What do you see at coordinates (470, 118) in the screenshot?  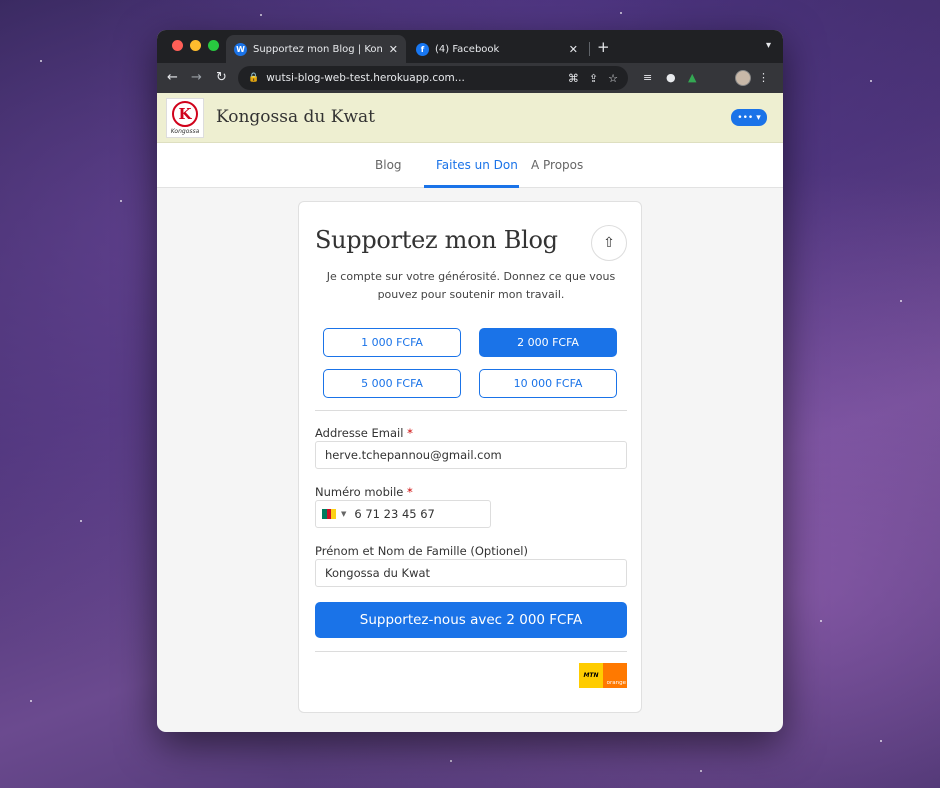 I see `site-header: K Kongossa Kongossa du Kwat ••• ▾` at bounding box center [470, 118].